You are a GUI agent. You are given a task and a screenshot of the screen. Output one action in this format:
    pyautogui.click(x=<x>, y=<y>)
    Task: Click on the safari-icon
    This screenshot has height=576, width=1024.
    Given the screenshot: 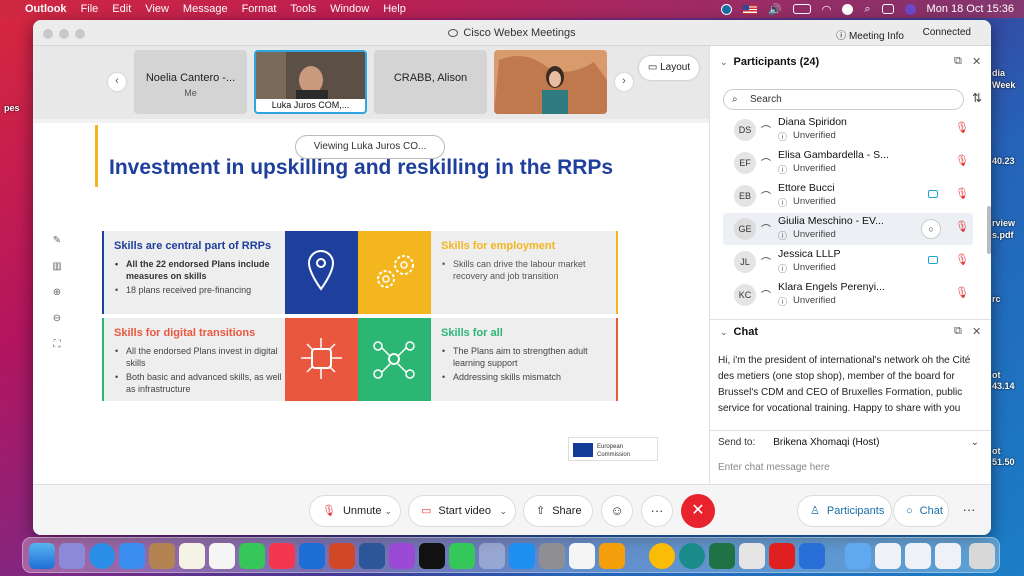 What is the action you would take?
    pyautogui.click(x=102, y=556)
    